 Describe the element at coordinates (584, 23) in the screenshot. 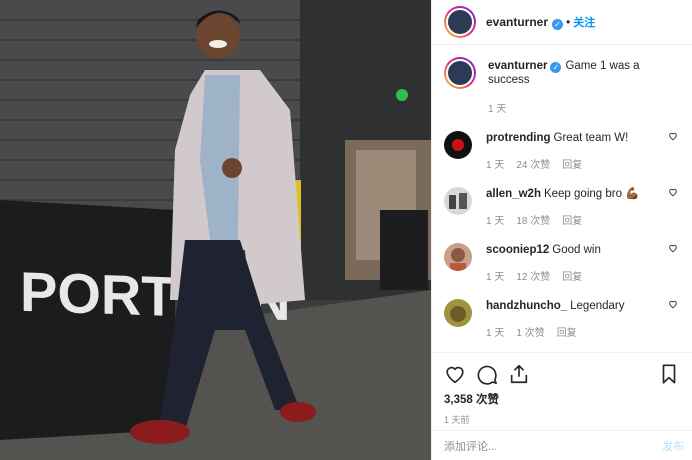

I see `follow-button: 关注` at that location.